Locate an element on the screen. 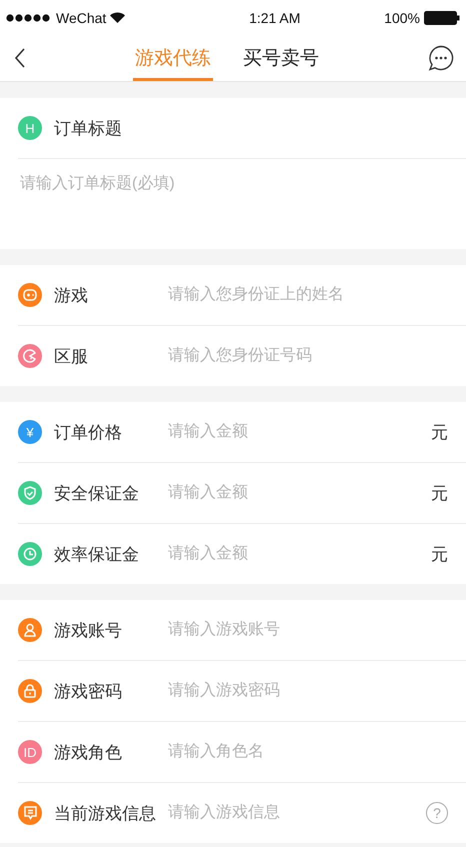 Image resolution: width=466 pixels, height=847 pixels. back-button is located at coordinates (20, 58).